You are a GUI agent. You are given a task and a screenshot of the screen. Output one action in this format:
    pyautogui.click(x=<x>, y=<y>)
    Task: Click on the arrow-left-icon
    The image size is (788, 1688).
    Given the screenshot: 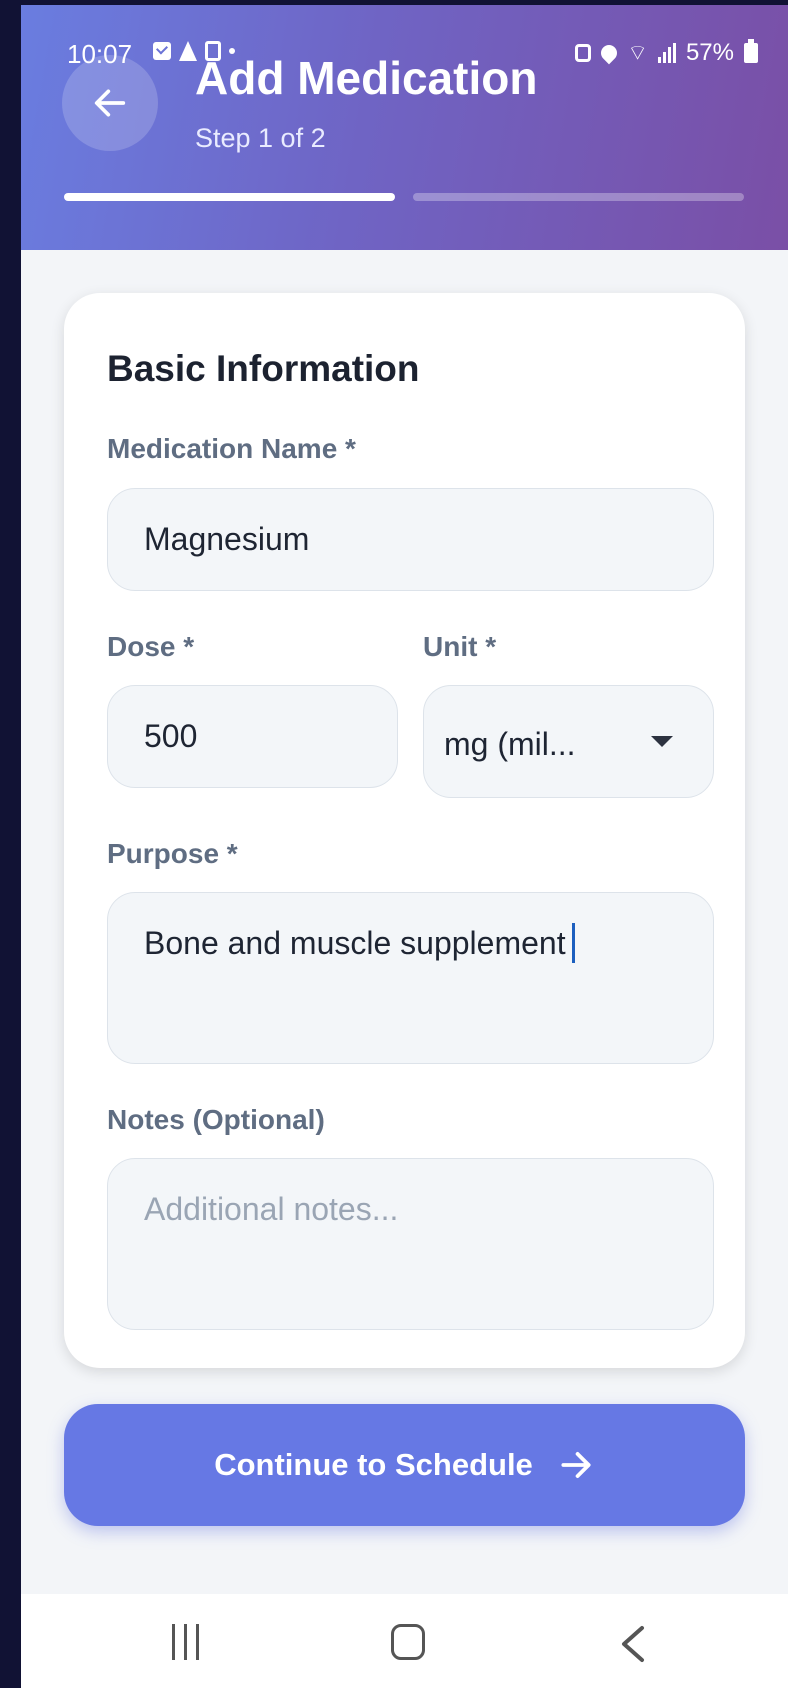 What is the action you would take?
    pyautogui.click(x=110, y=103)
    